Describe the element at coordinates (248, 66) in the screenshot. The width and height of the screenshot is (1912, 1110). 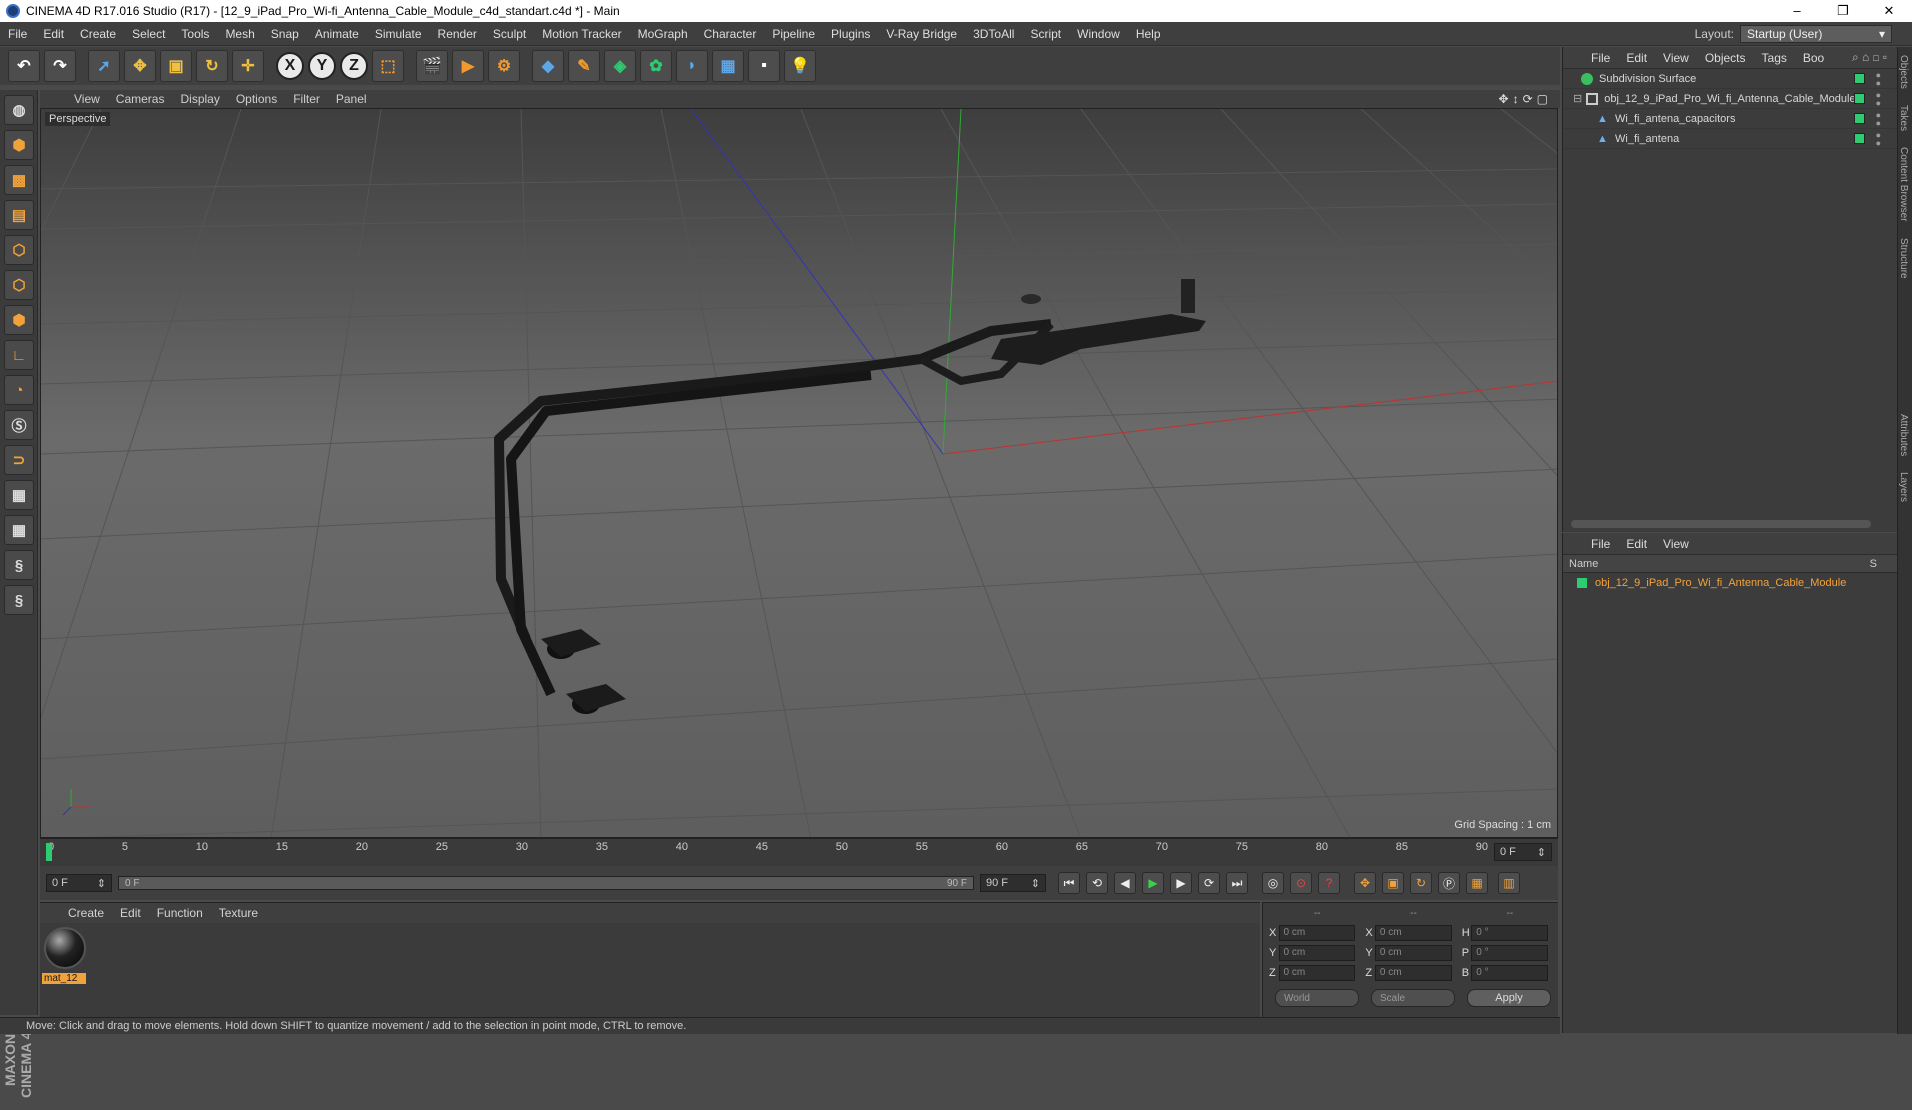
I see `move-tool-icon: ✛` at that location.